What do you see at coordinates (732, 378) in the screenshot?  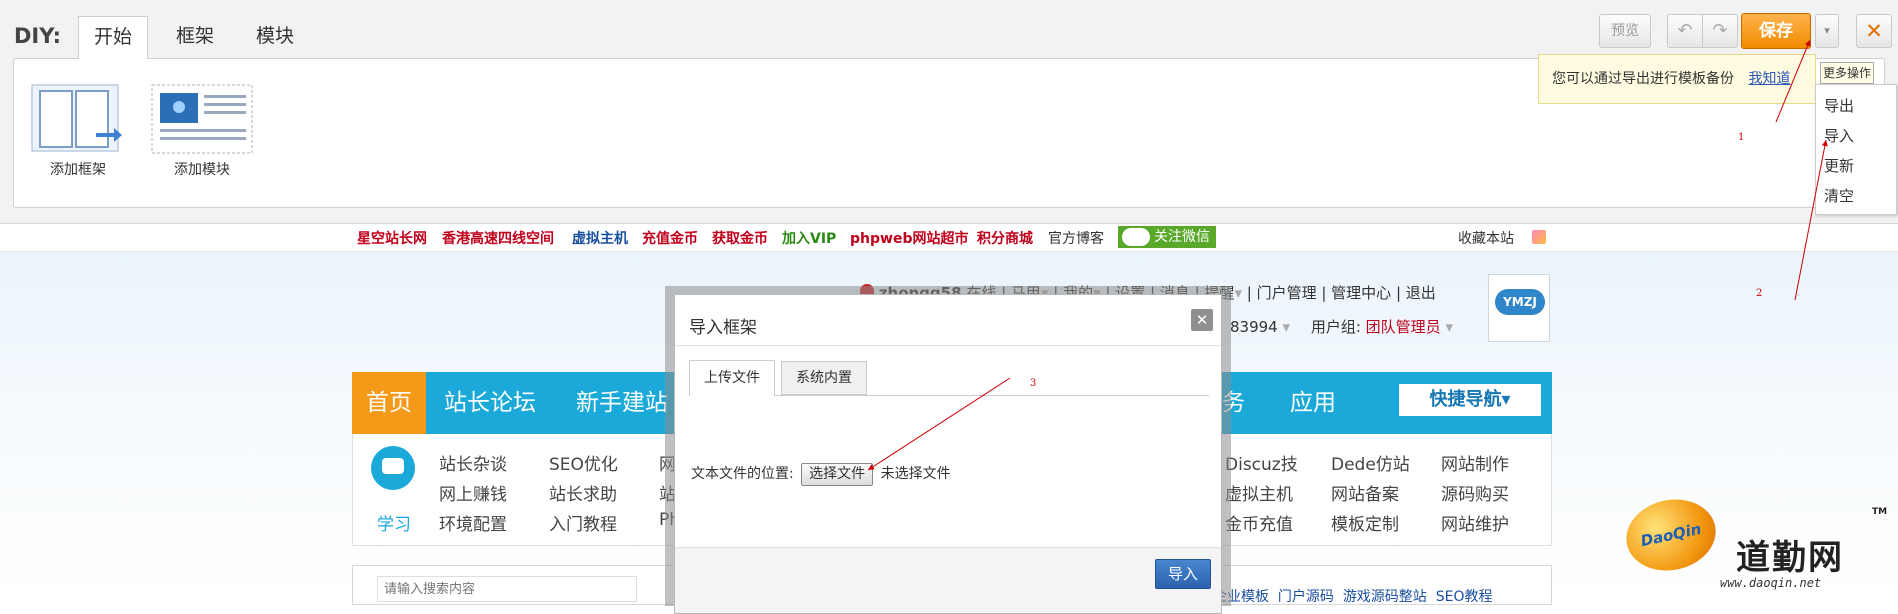 I see `tab-upload-file: 上传文件` at bounding box center [732, 378].